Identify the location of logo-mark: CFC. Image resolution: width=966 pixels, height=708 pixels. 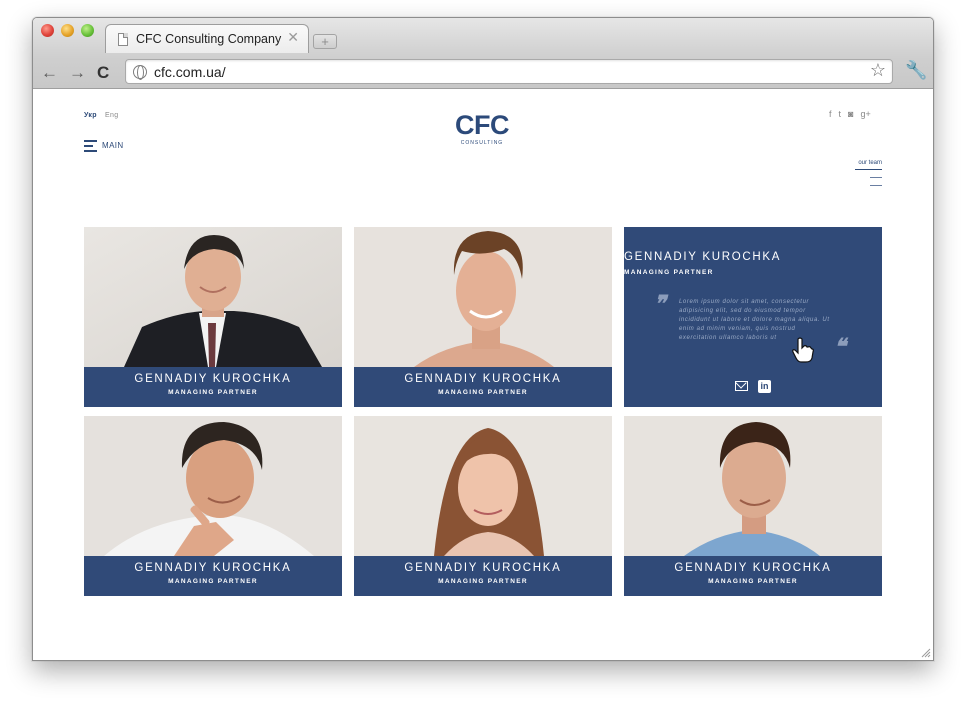
(482, 125).